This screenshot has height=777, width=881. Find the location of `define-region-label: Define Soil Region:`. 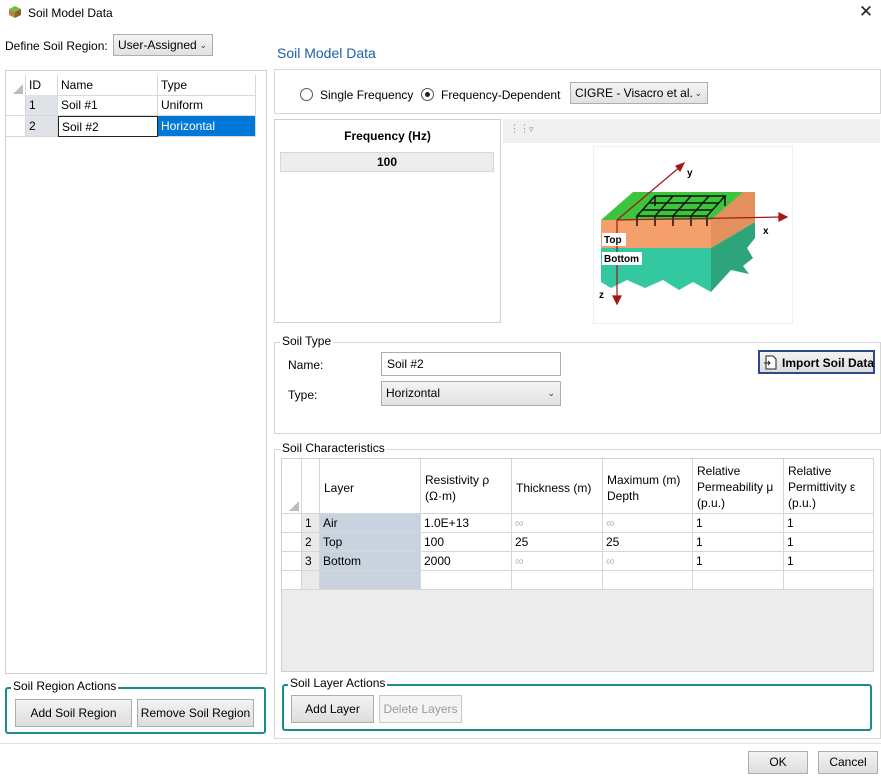

define-region-label: Define Soil Region: is located at coordinates (56, 46).